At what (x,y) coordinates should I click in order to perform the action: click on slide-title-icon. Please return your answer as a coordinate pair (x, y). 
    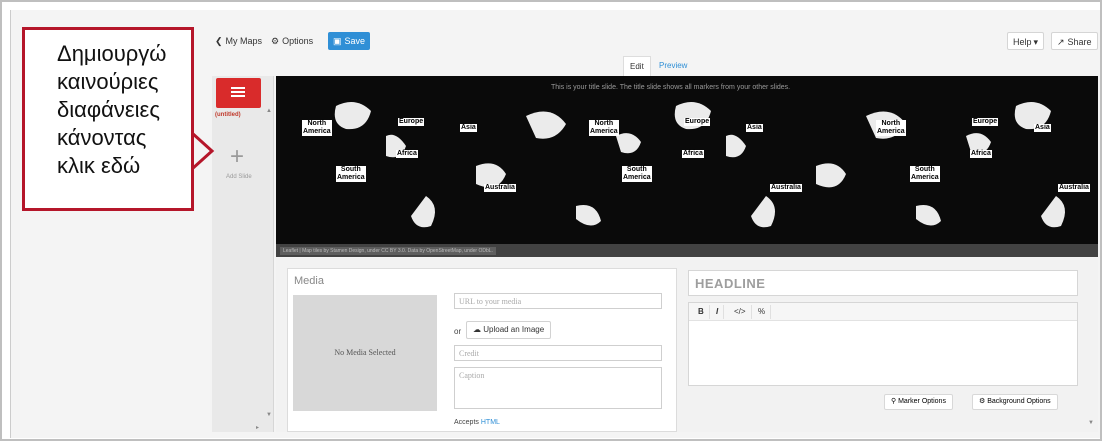
    Looking at the image, I should click on (238, 93).